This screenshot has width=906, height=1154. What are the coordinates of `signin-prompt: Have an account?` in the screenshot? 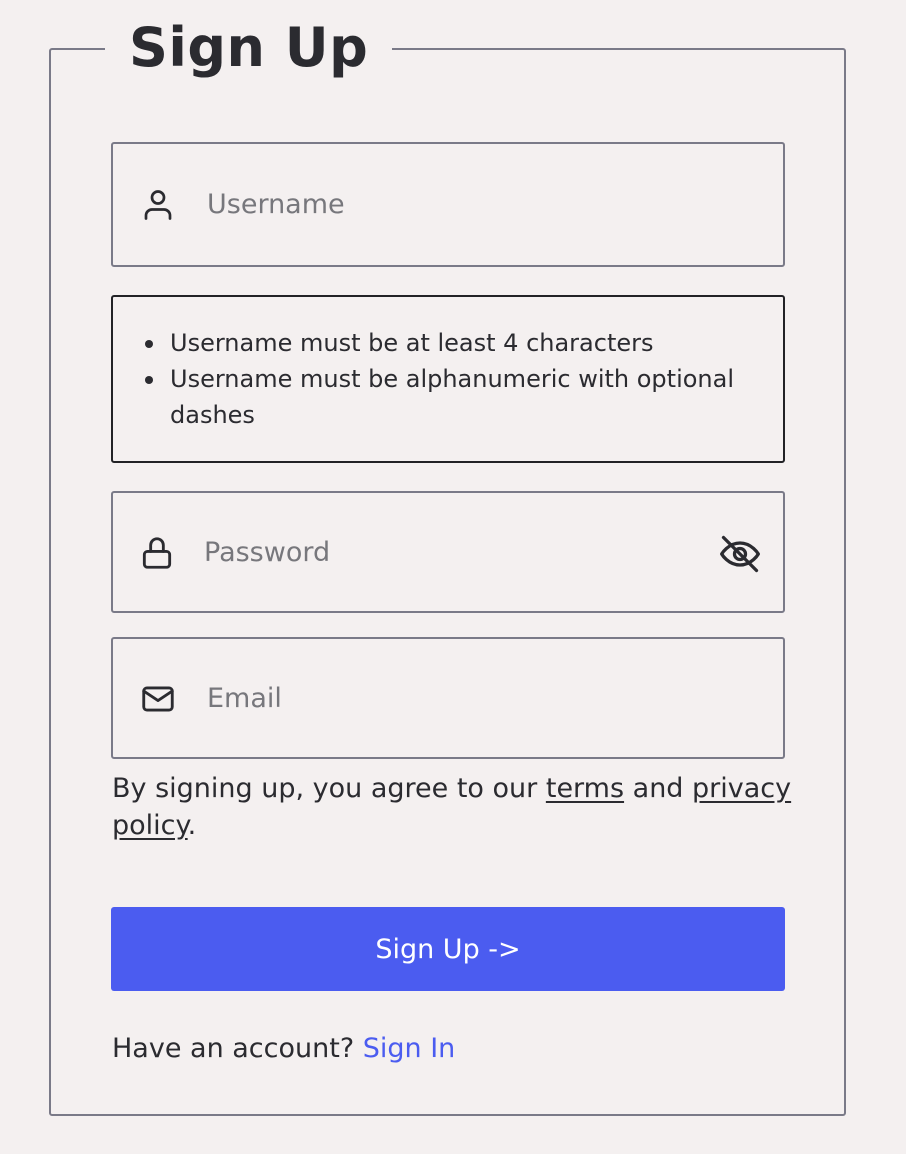 It's located at (237, 1048).